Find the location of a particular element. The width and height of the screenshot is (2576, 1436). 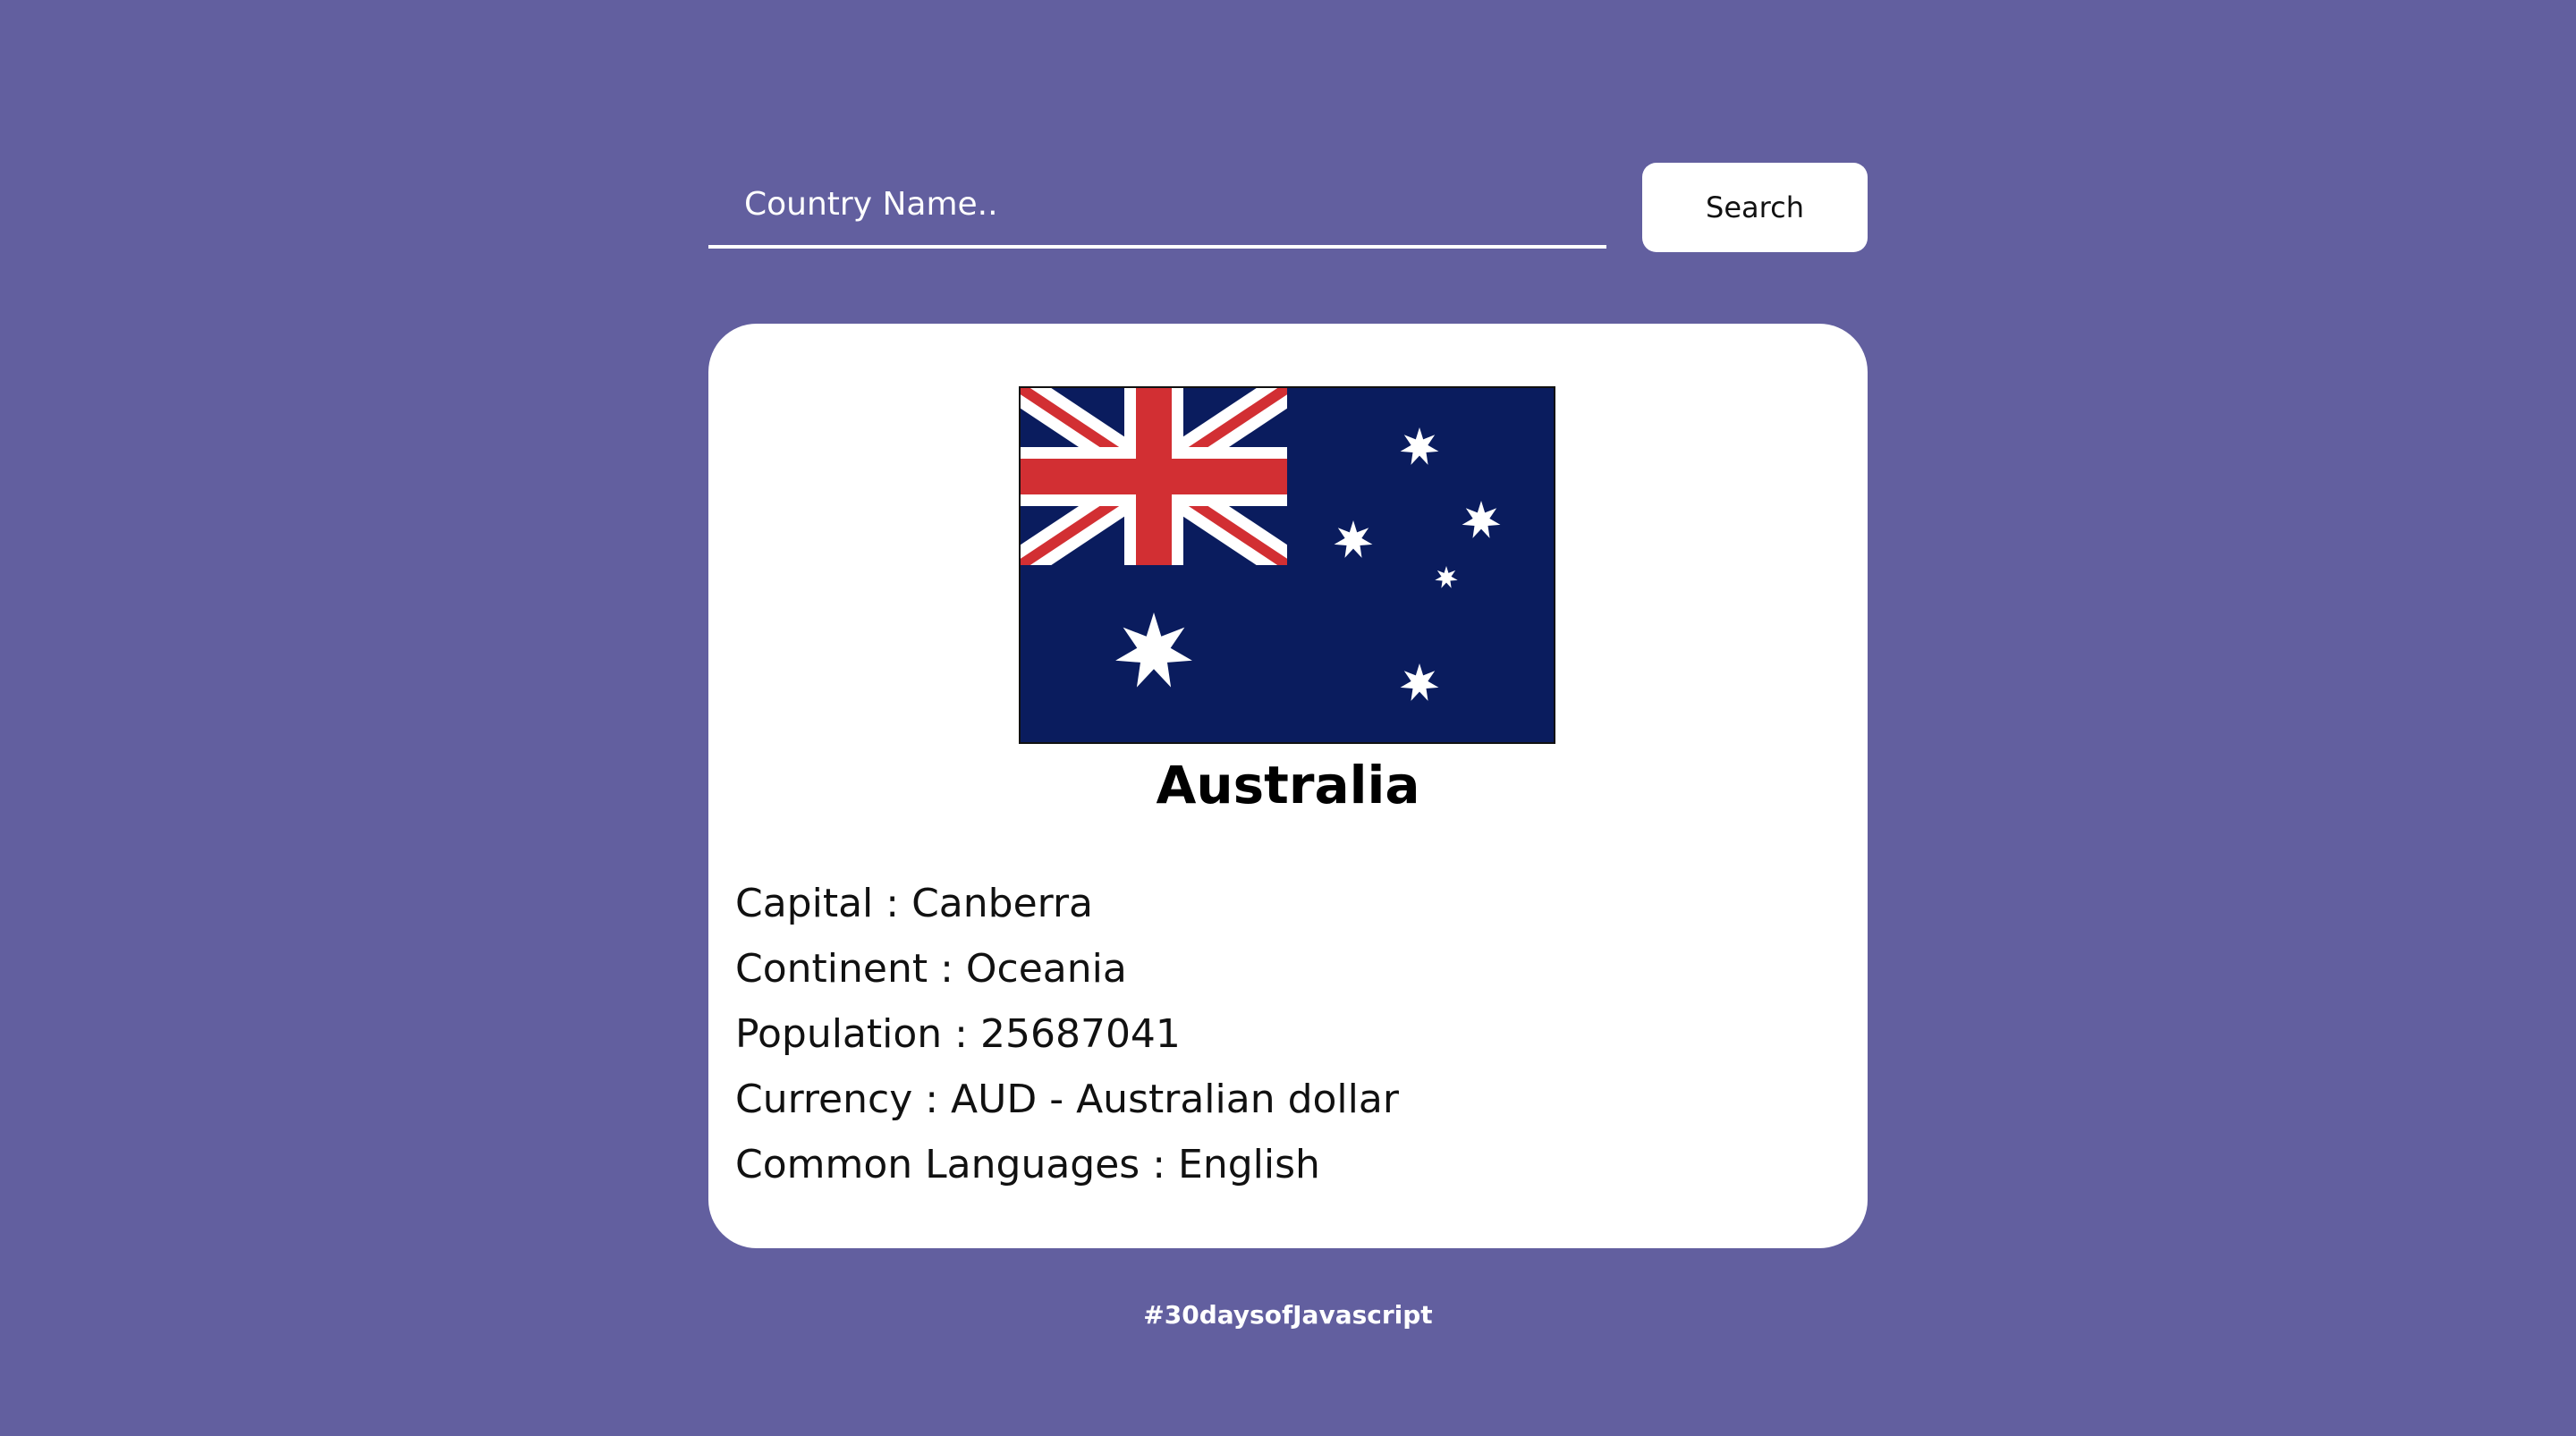

currency-detail: Currency : AUD - Australian dollar is located at coordinates (1067, 1099).